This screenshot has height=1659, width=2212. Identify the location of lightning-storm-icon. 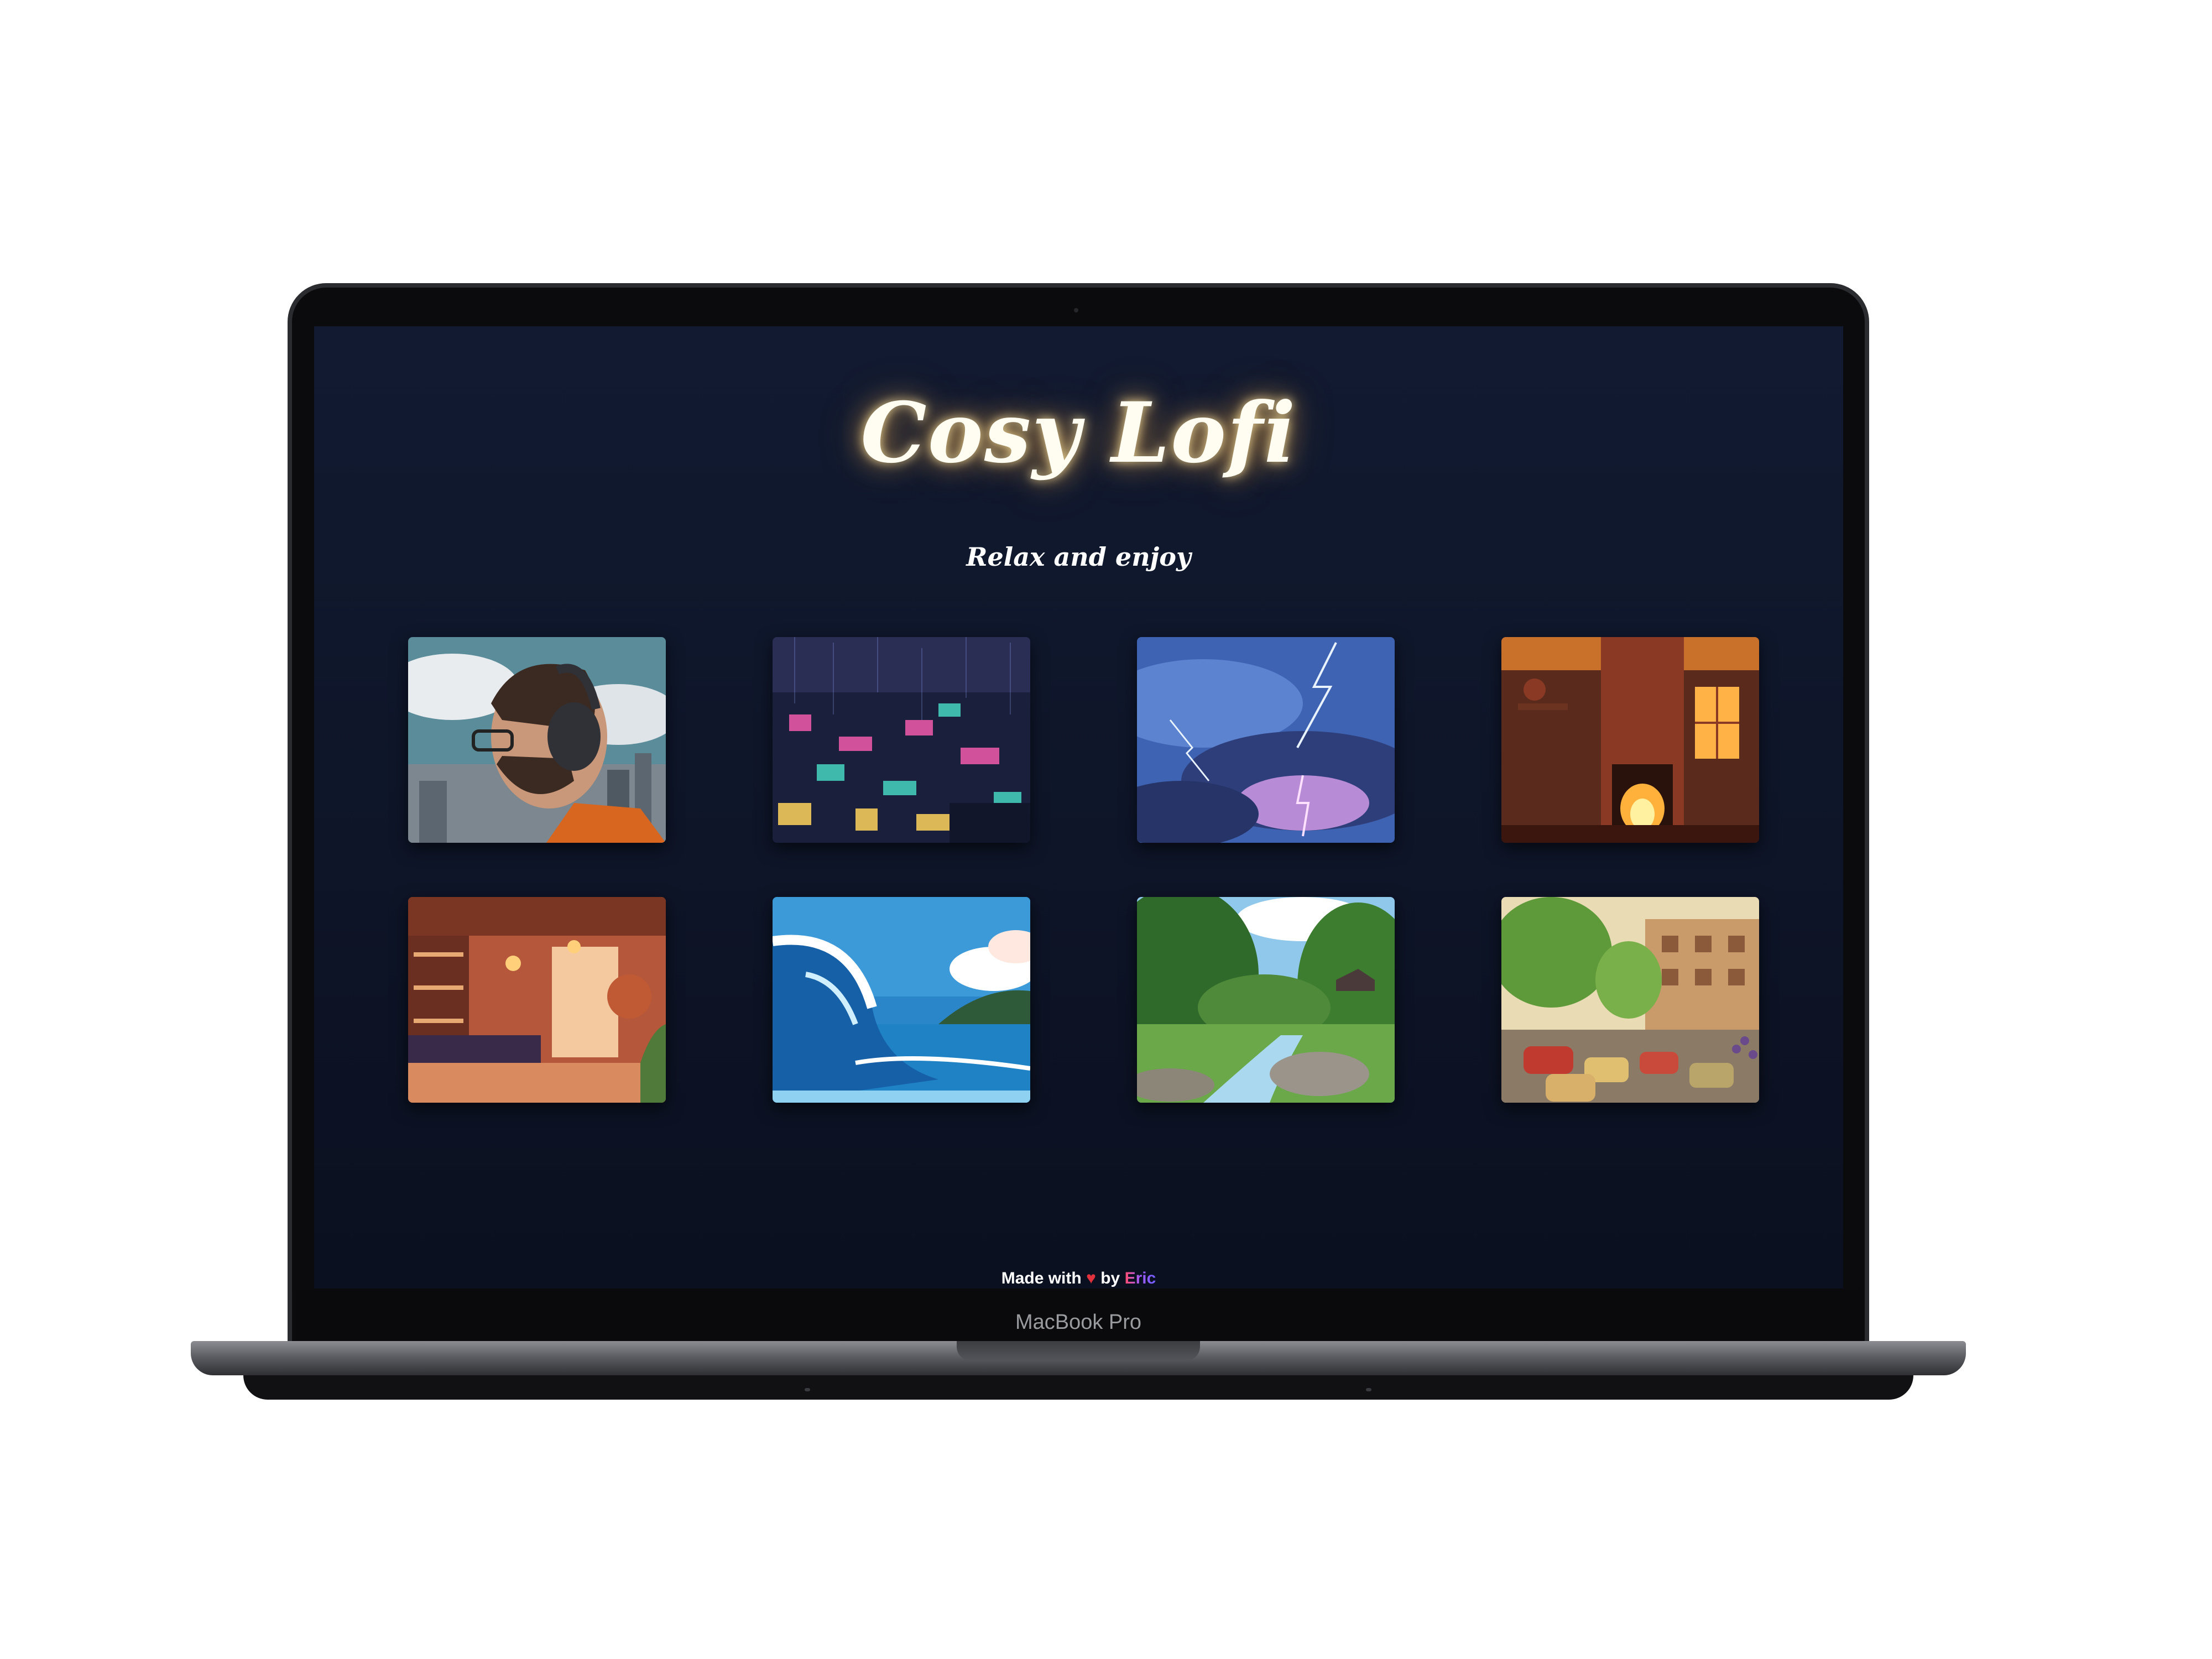
(1266, 740).